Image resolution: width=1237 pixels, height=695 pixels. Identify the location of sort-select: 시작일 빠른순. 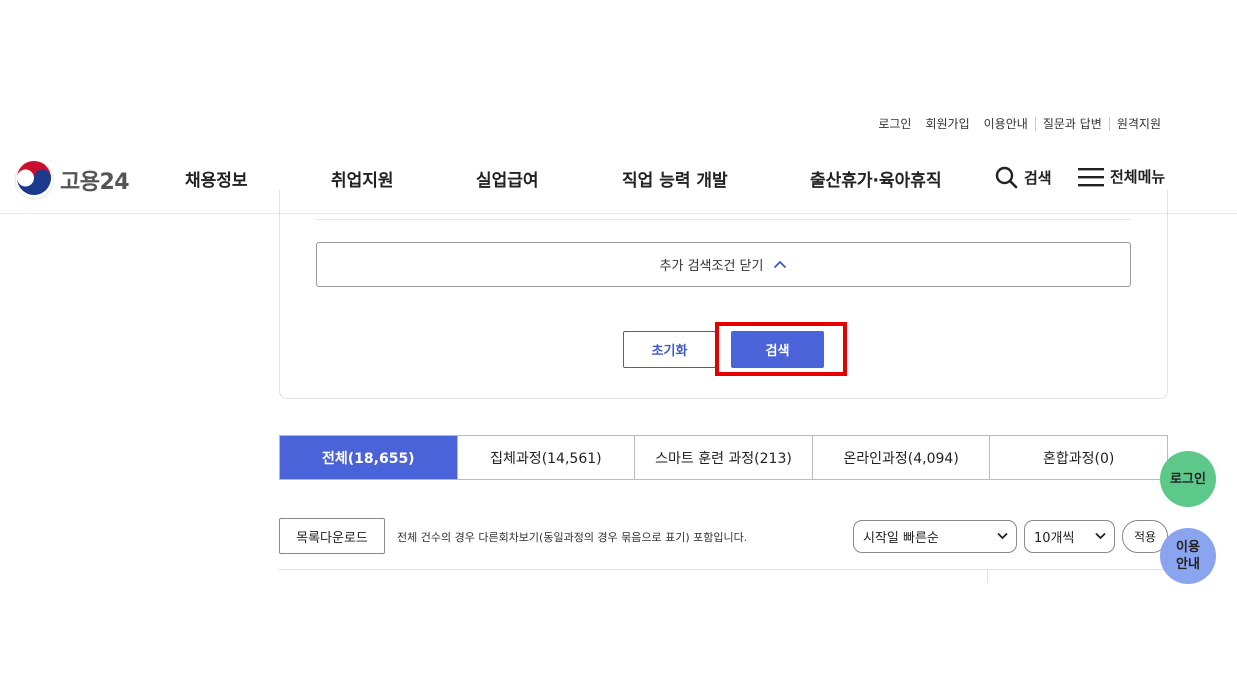
(935, 536).